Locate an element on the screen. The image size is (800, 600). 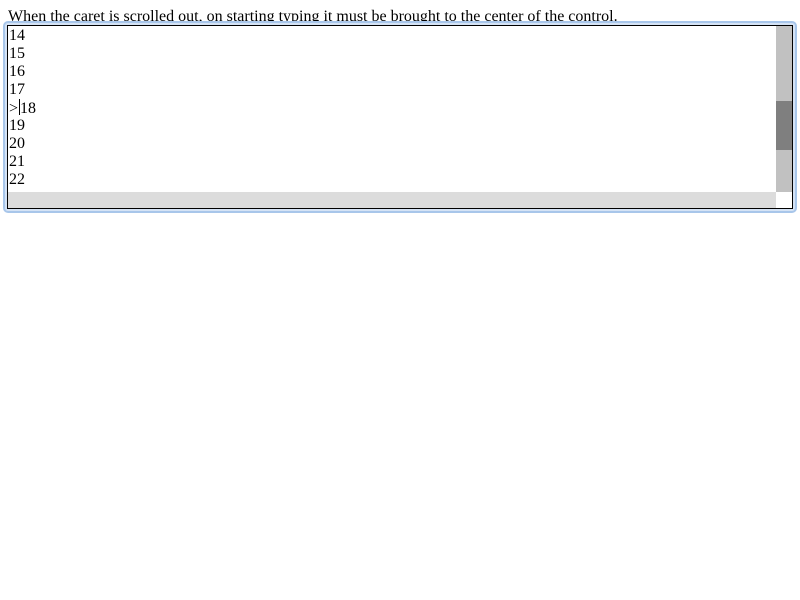
textarea-line: 15 is located at coordinates (17, 53).